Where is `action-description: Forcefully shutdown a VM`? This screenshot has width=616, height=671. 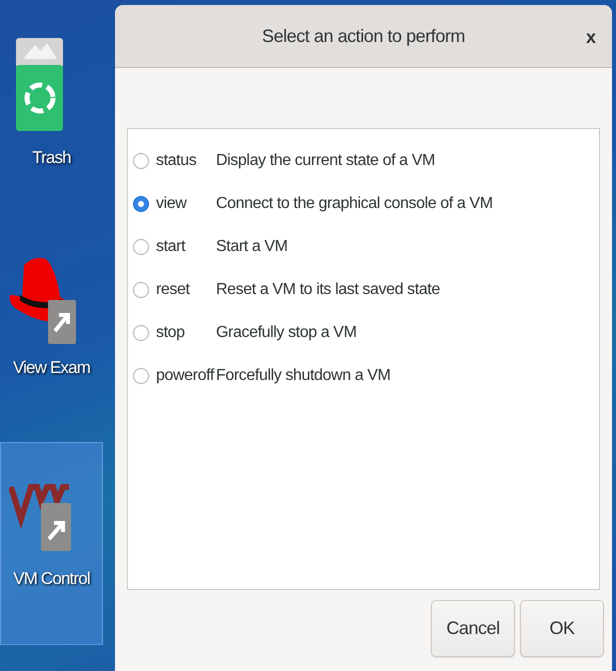
action-description: Forcefully shutdown a VM is located at coordinates (303, 376).